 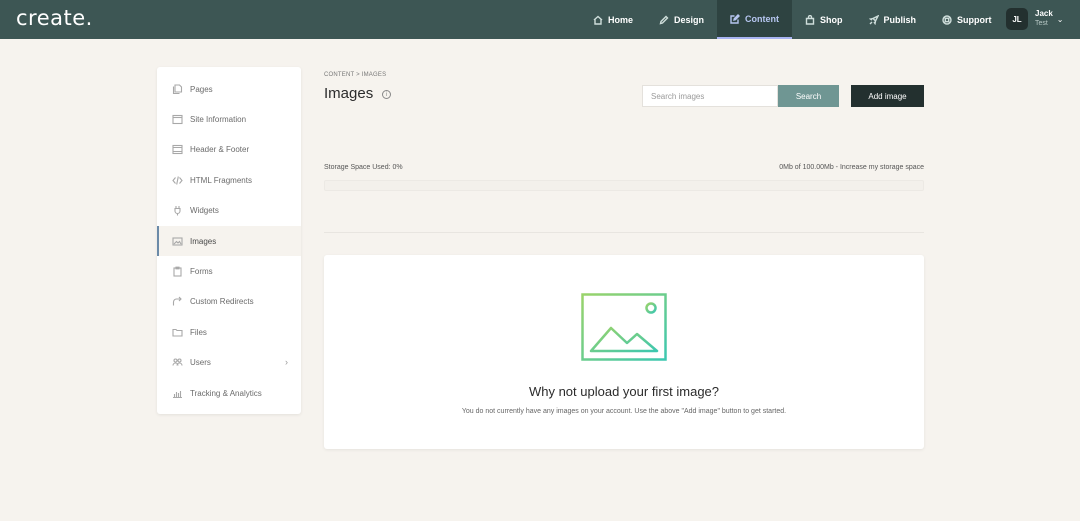 I want to click on sidebar-item-label: Widgets, so click(x=204, y=211).